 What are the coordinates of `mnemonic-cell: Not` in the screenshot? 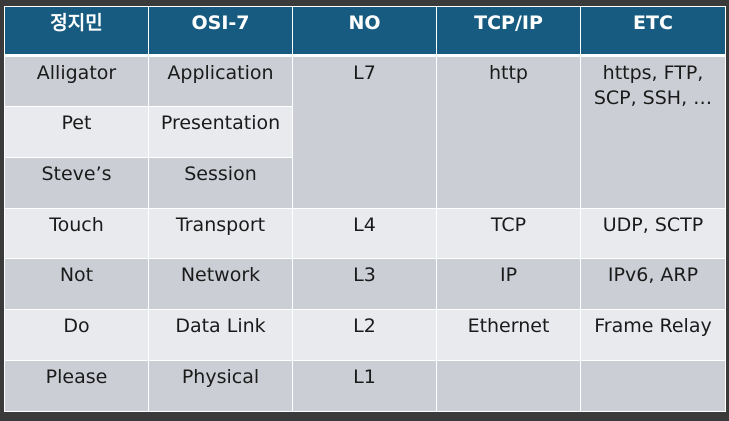 It's located at (76, 284).